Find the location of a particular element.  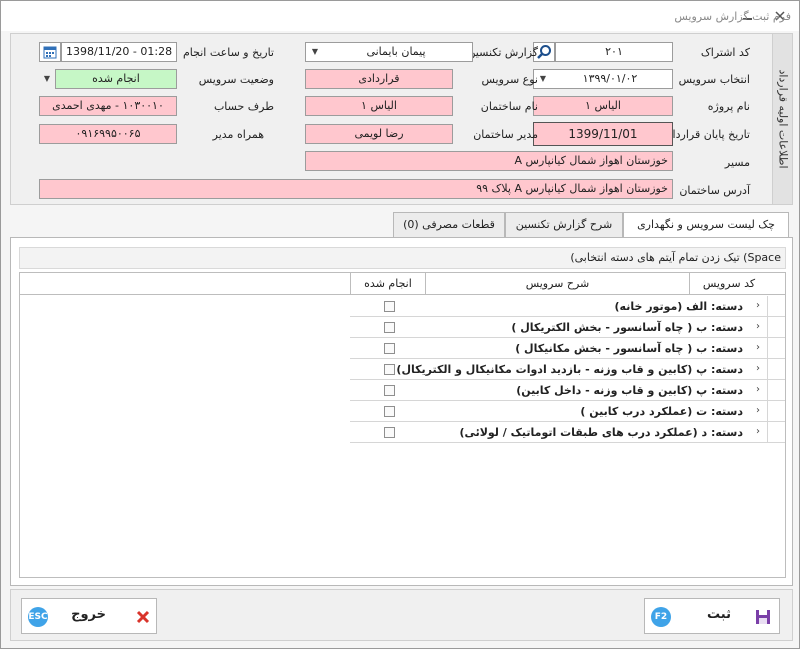

tab-technician-description: شرح گزارش تکنسین is located at coordinates (564, 225).